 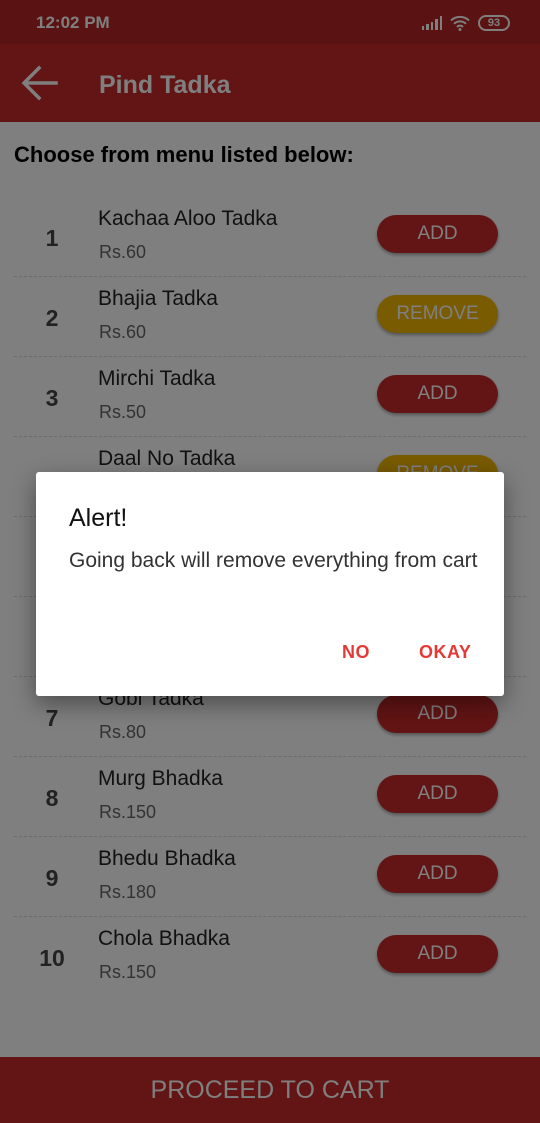 I want to click on okay-button: OKAY, so click(x=445, y=652).